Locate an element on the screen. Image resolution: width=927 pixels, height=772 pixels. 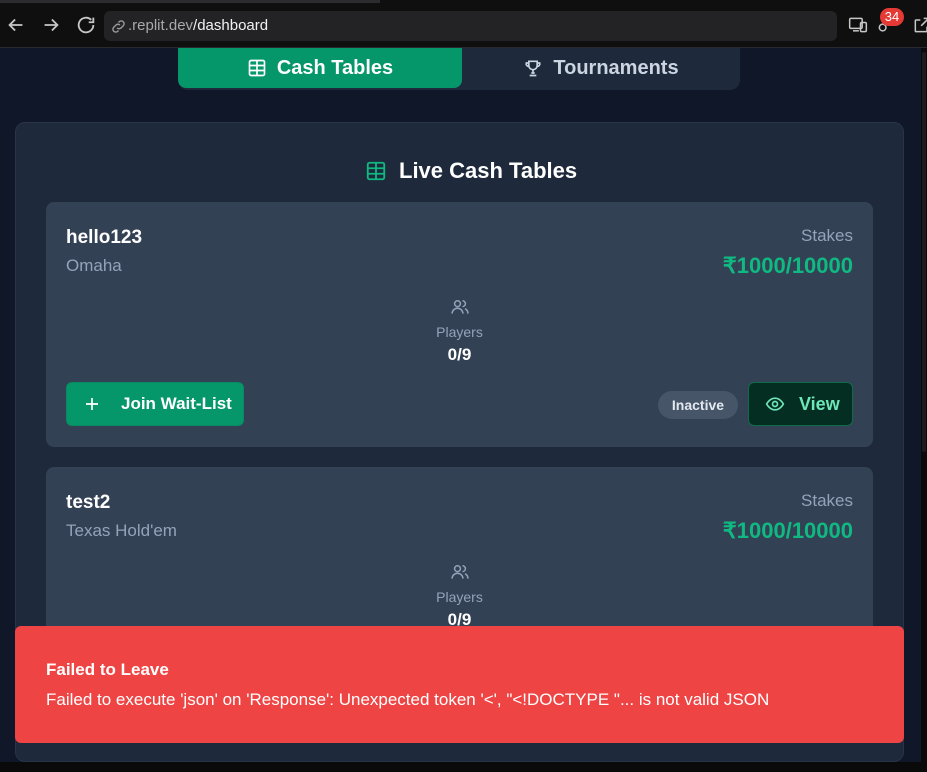
panel-title: Live Cash Tables is located at coordinates (471, 171).